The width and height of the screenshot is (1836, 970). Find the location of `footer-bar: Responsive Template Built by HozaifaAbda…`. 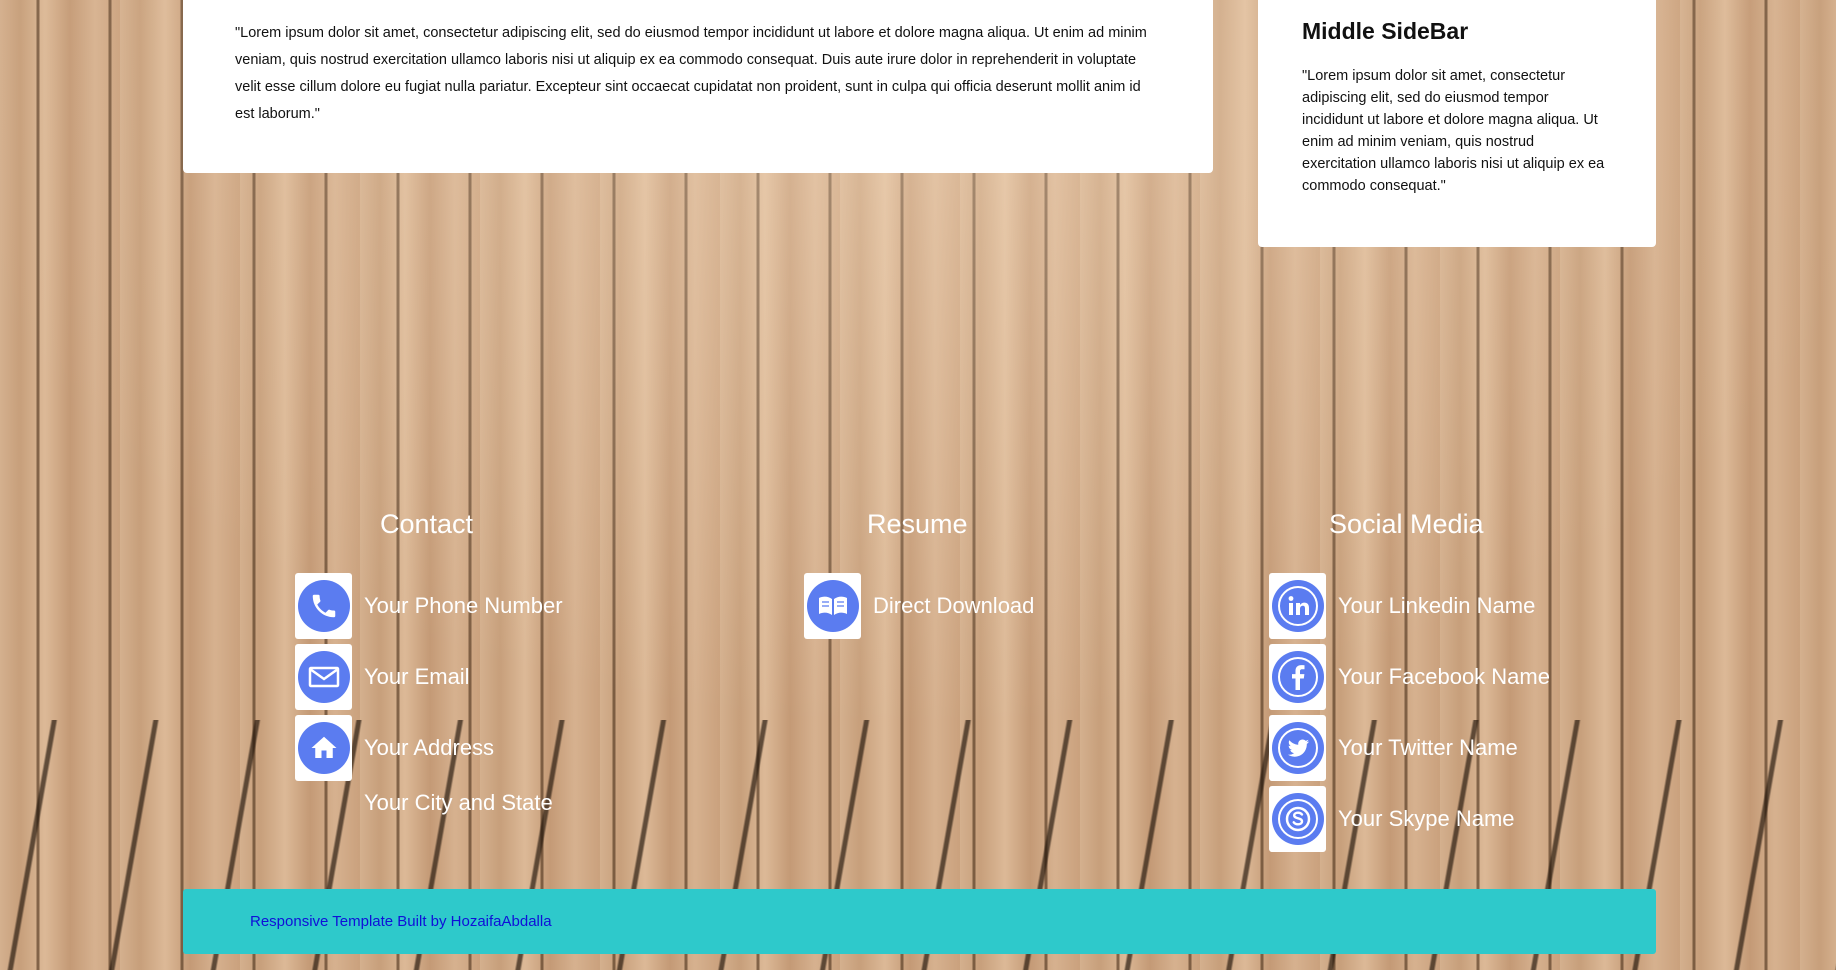

footer-bar: Responsive Template Built by HozaifaAbda… is located at coordinates (919, 921).